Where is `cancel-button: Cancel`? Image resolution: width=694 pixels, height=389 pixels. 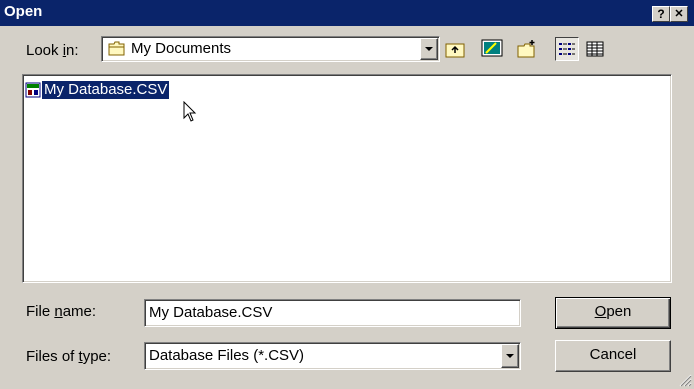 cancel-button: Cancel is located at coordinates (613, 356).